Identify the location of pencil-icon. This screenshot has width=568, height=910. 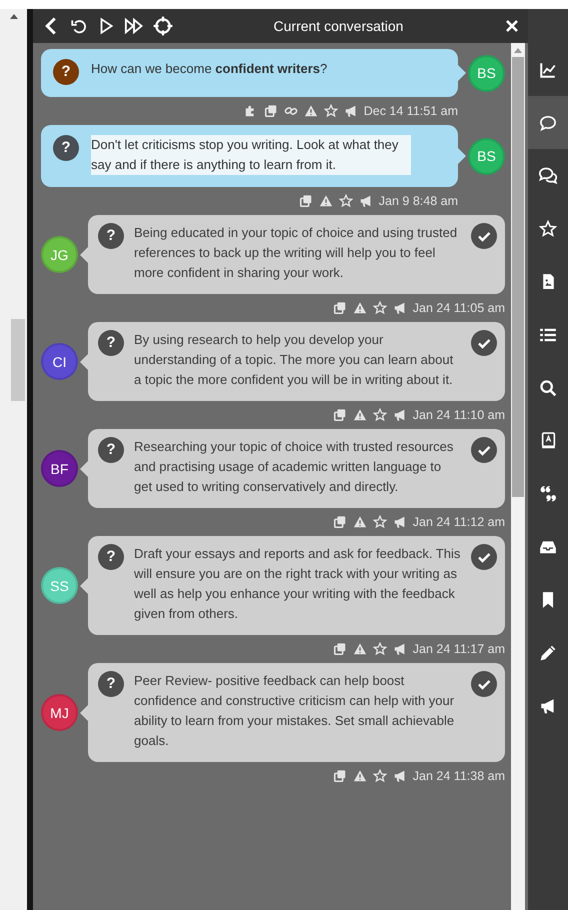
(548, 653).